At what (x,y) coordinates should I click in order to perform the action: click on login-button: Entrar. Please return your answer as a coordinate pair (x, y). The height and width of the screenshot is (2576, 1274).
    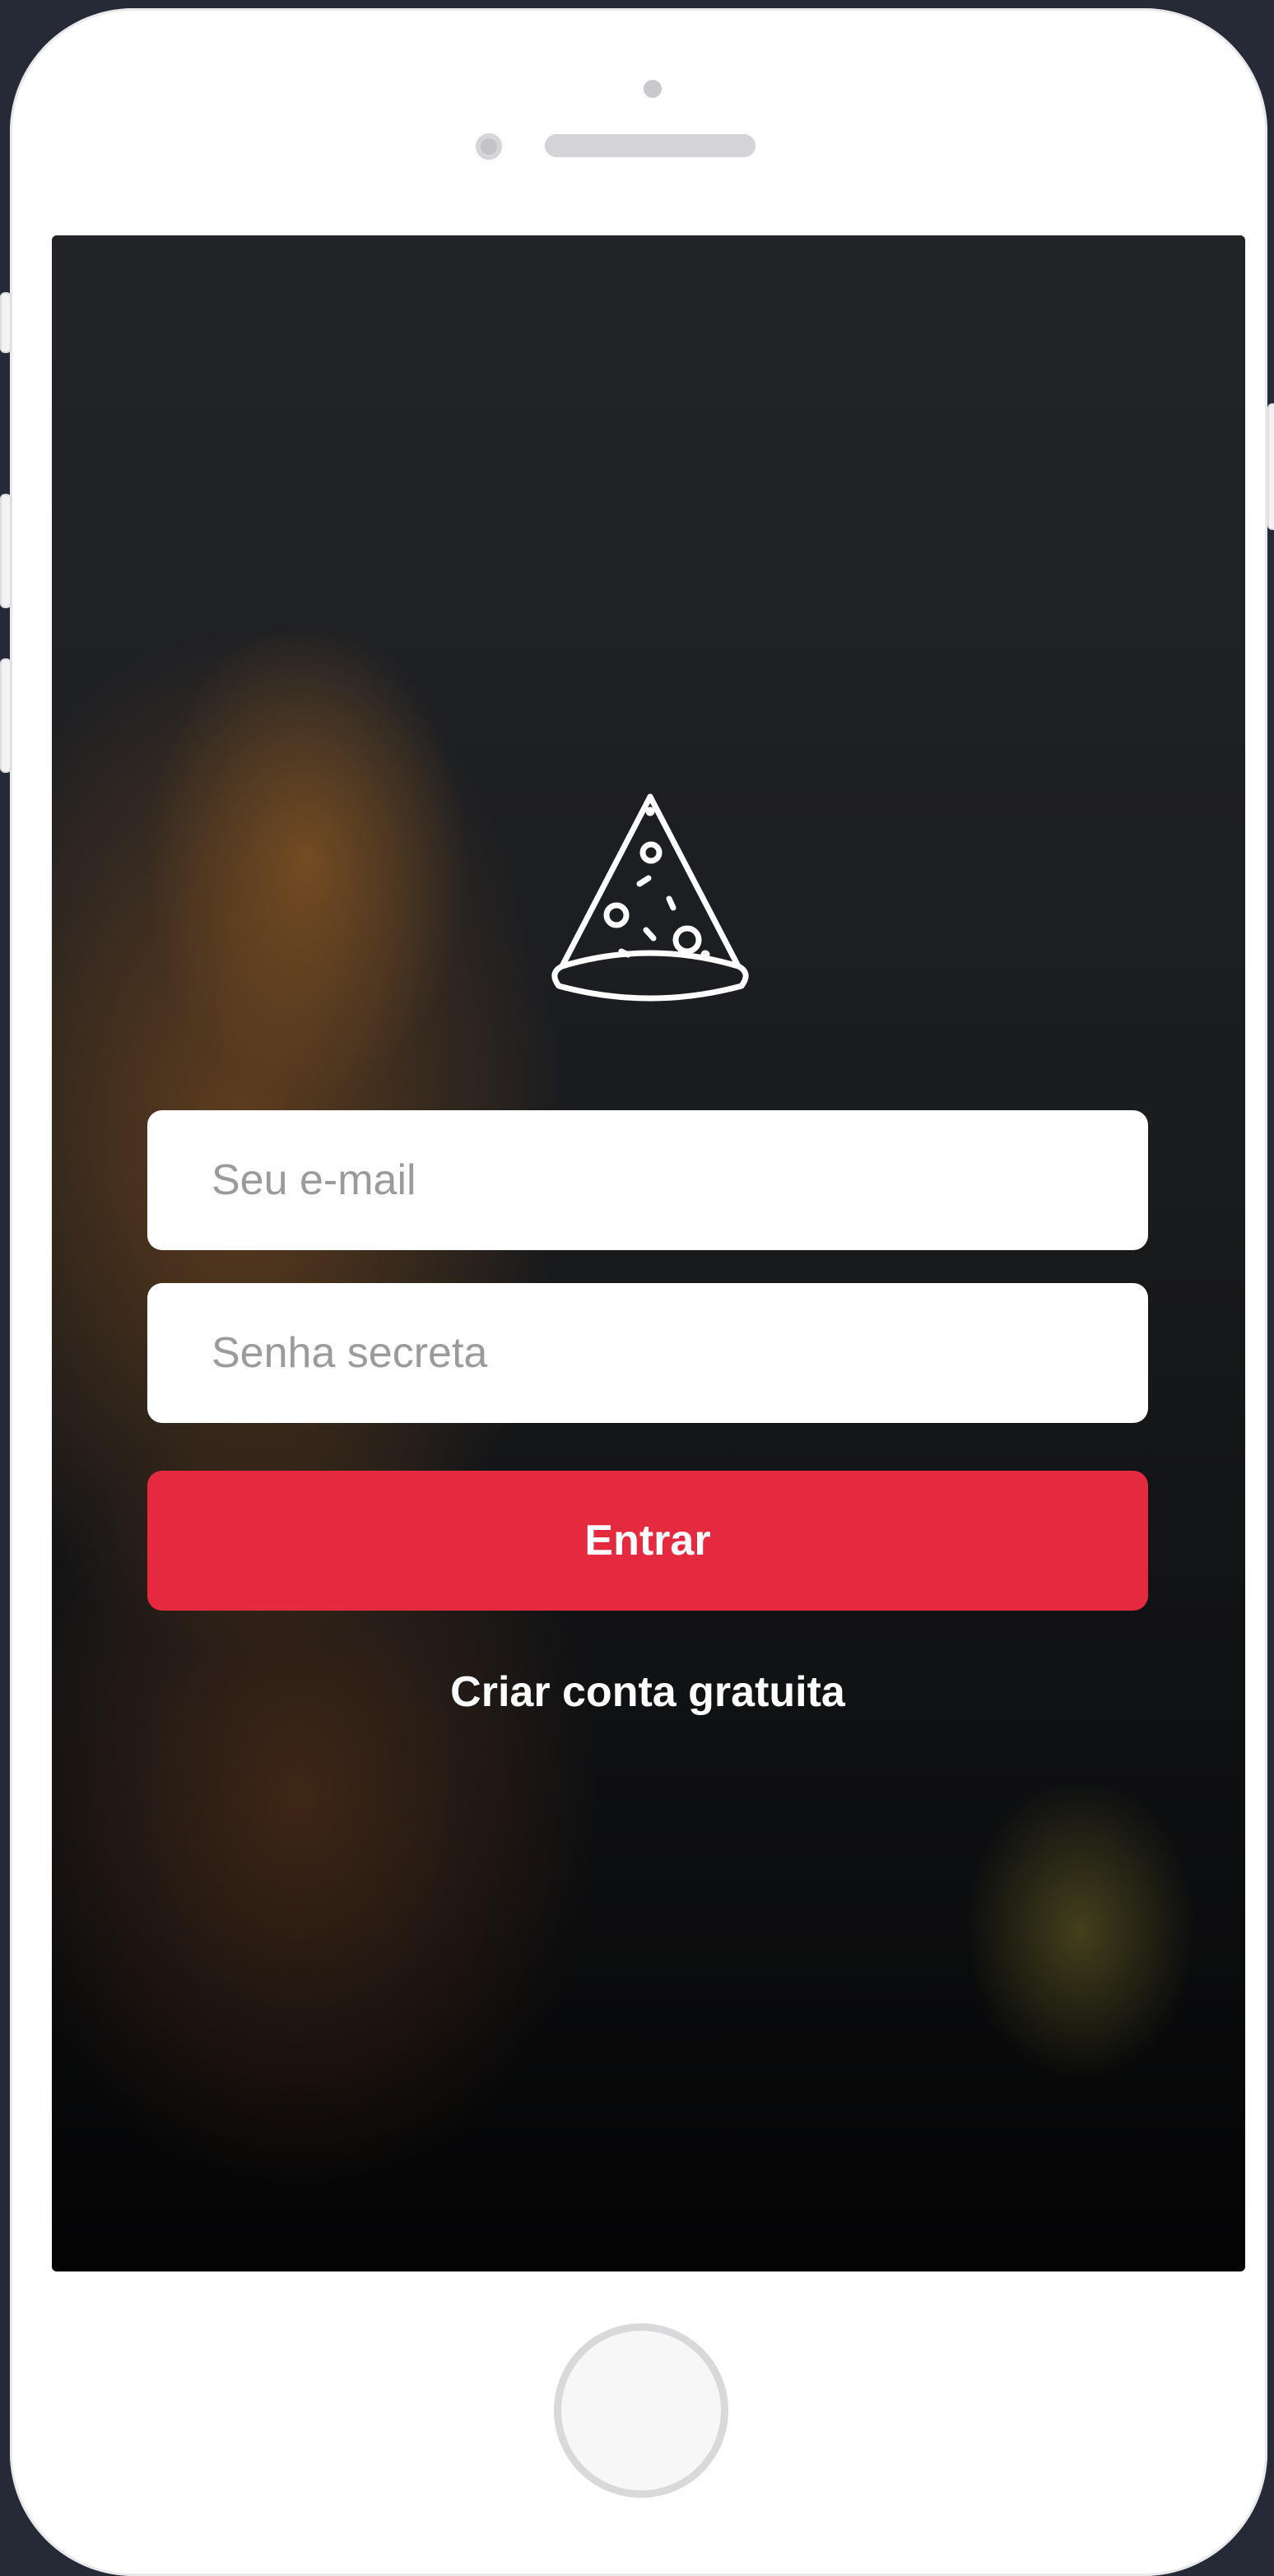
    Looking at the image, I should click on (647, 1541).